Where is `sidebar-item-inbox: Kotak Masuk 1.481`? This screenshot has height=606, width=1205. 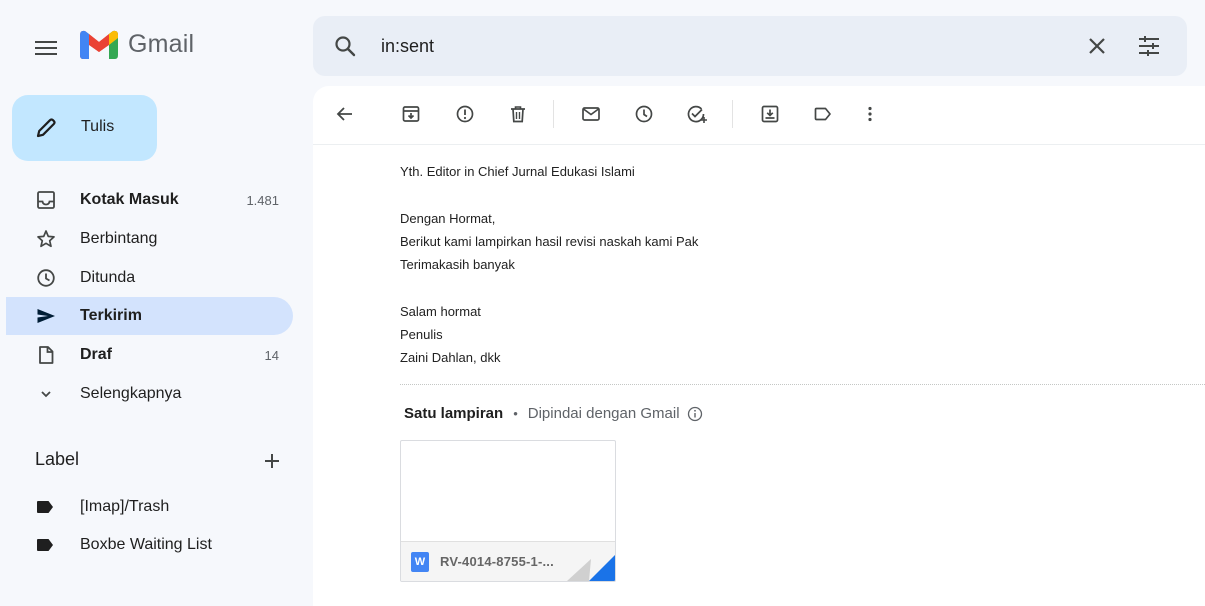 sidebar-item-inbox: Kotak Masuk 1.481 is located at coordinates (149, 200).